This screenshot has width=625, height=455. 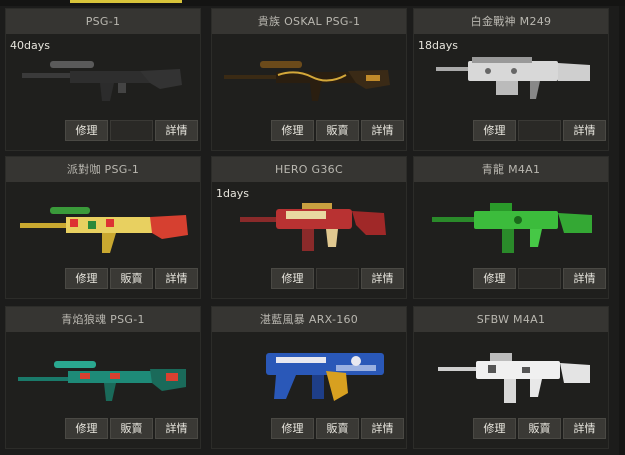 I want to click on weapon-card: HERO G36C 1days 修理 詳情, so click(x=309, y=227).